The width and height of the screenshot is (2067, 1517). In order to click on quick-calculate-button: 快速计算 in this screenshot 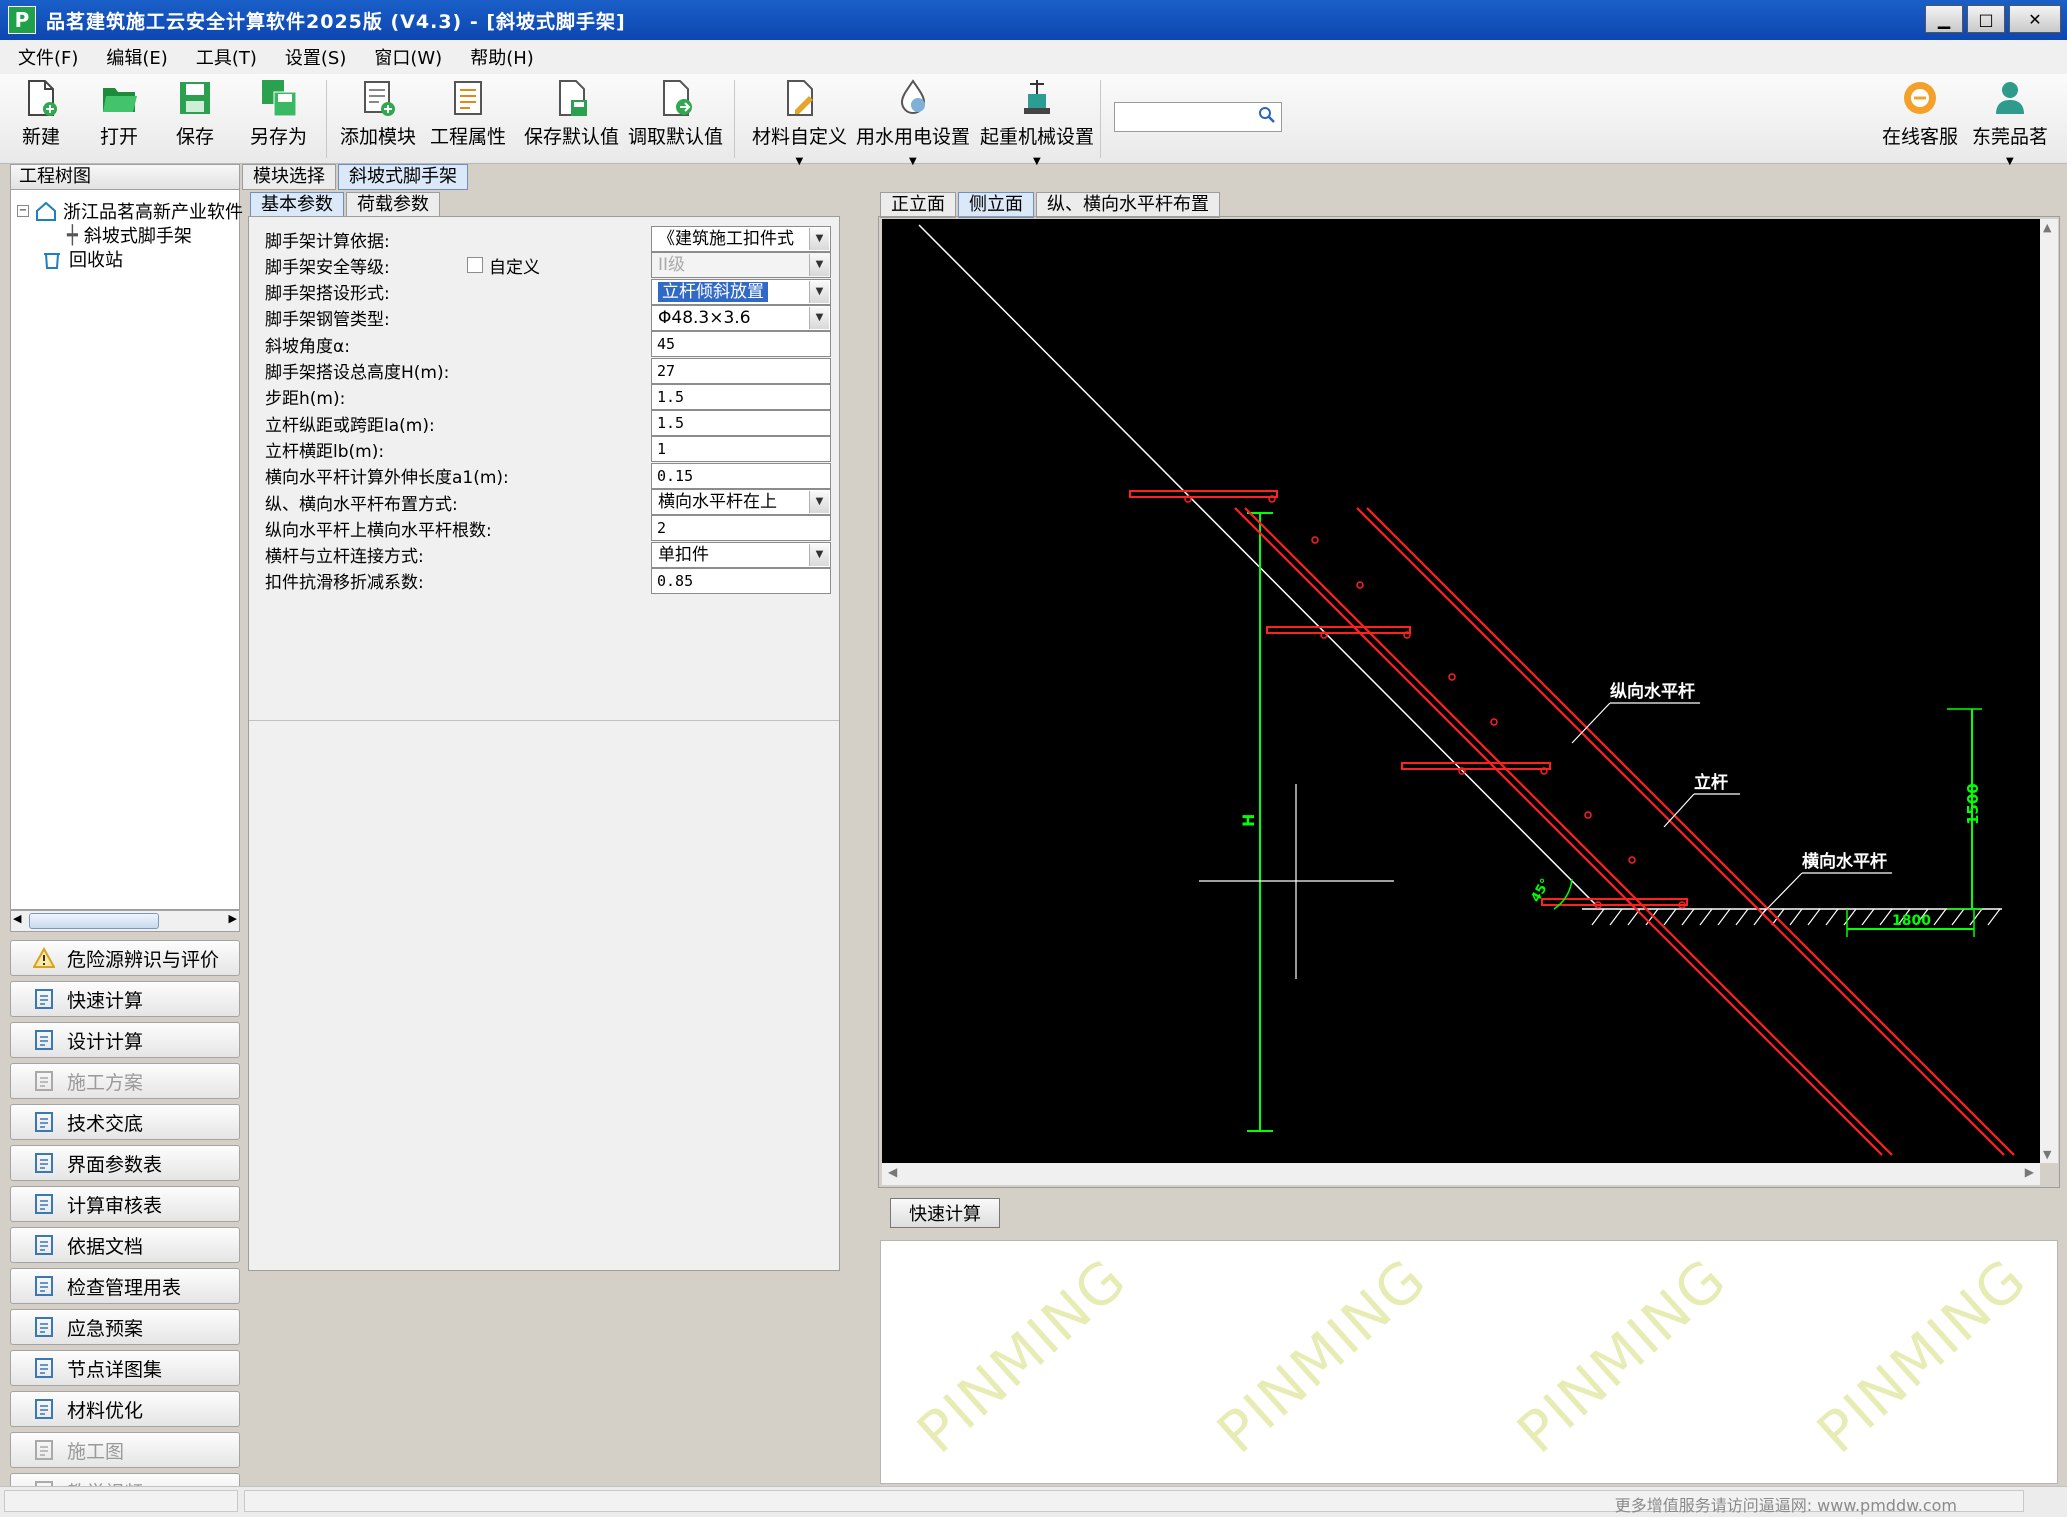, I will do `click(945, 1213)`.